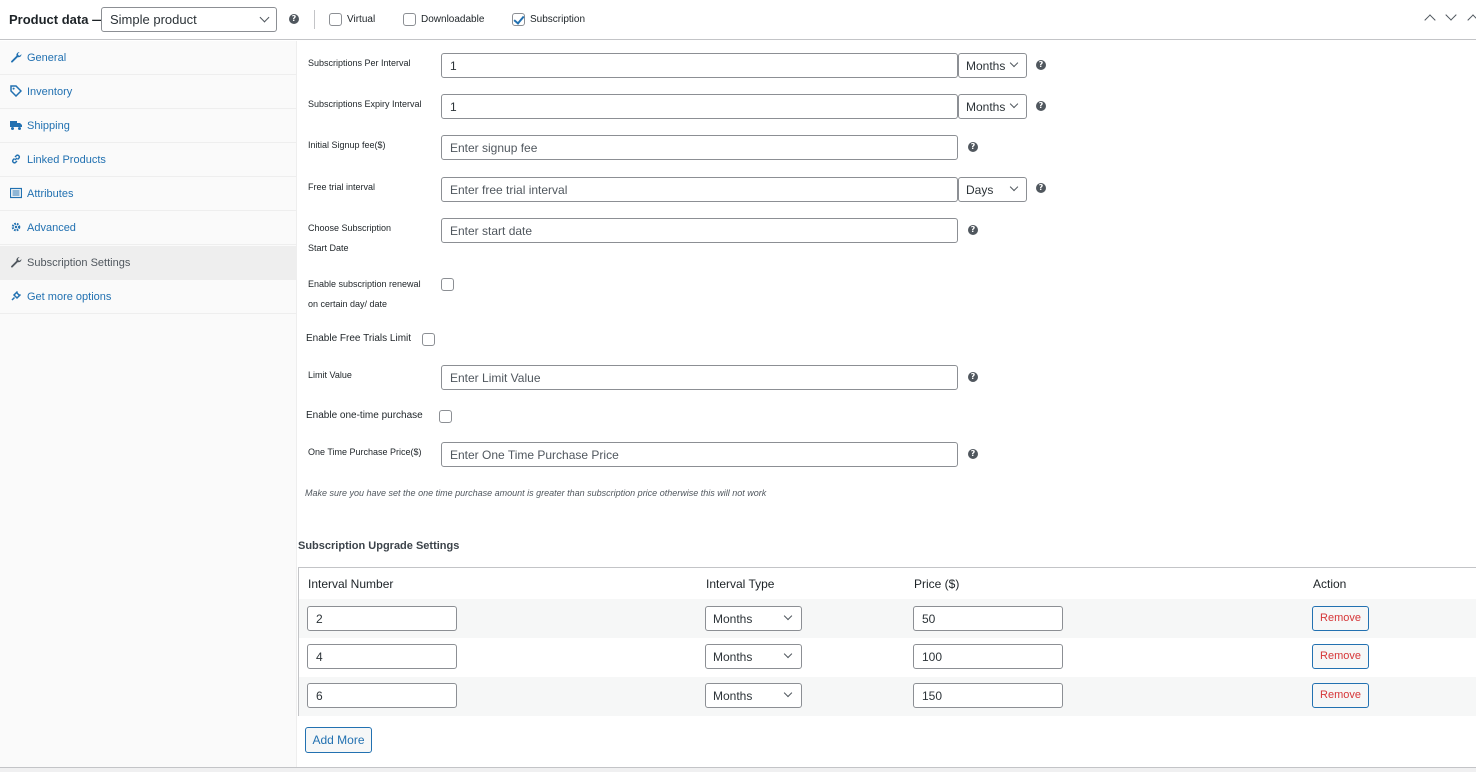 The image size is (1476, 772). Describe the element at coordinates (409, 19) in the screenshot. I see `downloadable-checkbox` at that location.